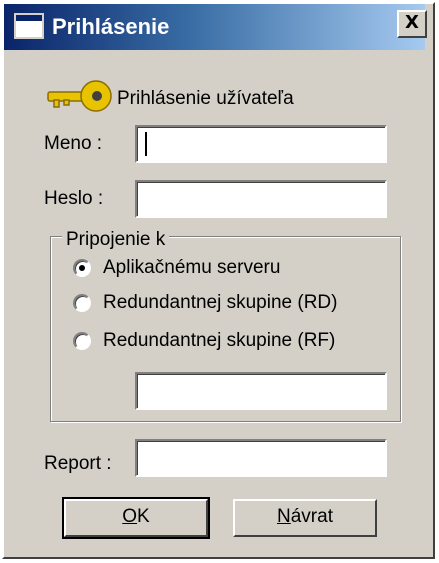  What do you see at coordinates (111, 26) in the screenshot?
I see `window-title: Prihlásenie` at bounding box center [111, 26].